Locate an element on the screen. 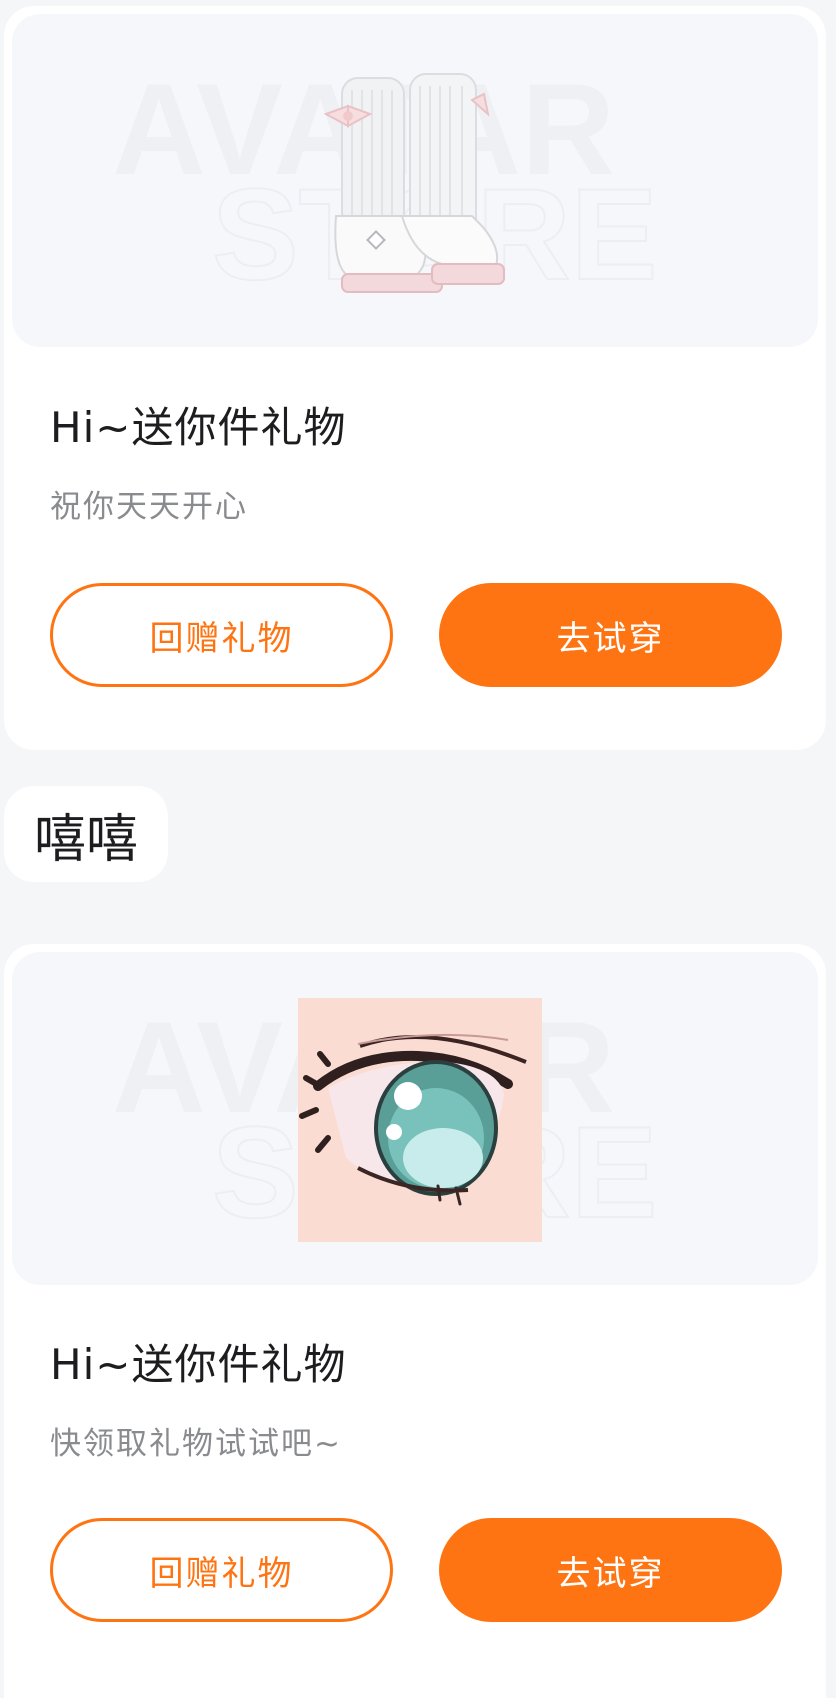 This screenshot has width=836, height=1698. anime-eye-icon is located at coordinates (420, 1120).